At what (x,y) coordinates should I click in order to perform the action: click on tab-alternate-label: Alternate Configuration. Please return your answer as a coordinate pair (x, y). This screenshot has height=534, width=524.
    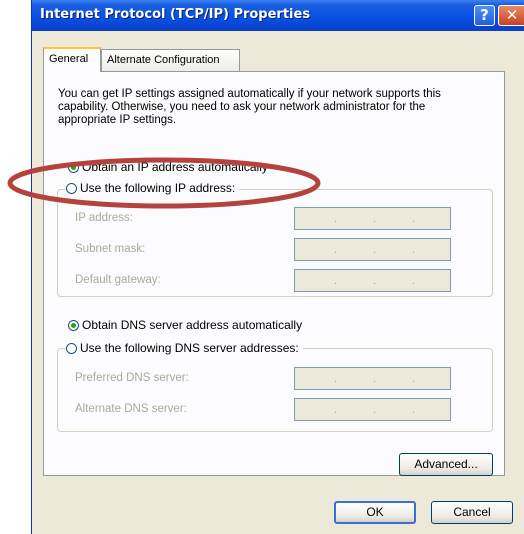
    Looking at the image, I should click on (163, 60).